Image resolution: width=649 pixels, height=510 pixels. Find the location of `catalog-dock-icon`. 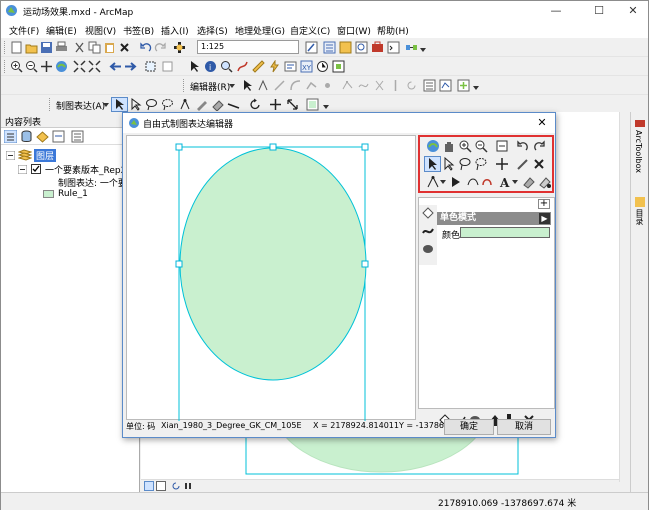

catalog-dock-icon is located at coordinates (640, 202).